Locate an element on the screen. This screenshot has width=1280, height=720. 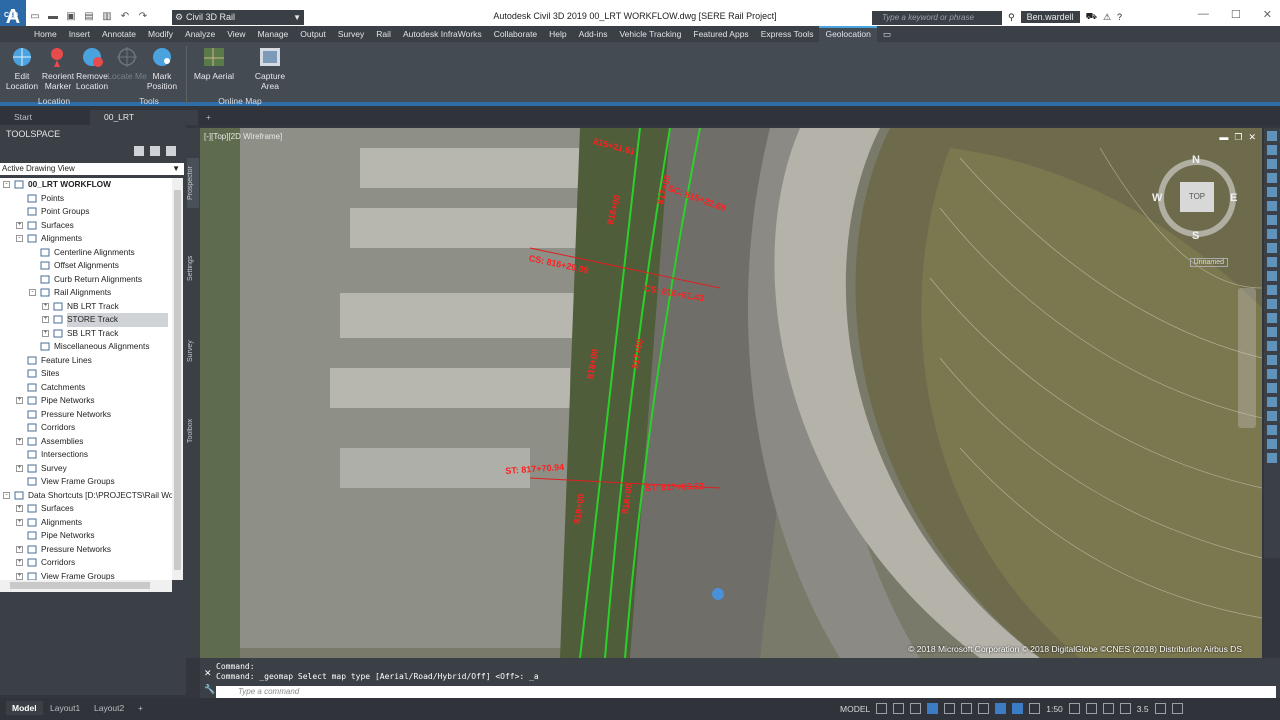
tree-vertical-scrollbar is located at coordinates (177, 379).